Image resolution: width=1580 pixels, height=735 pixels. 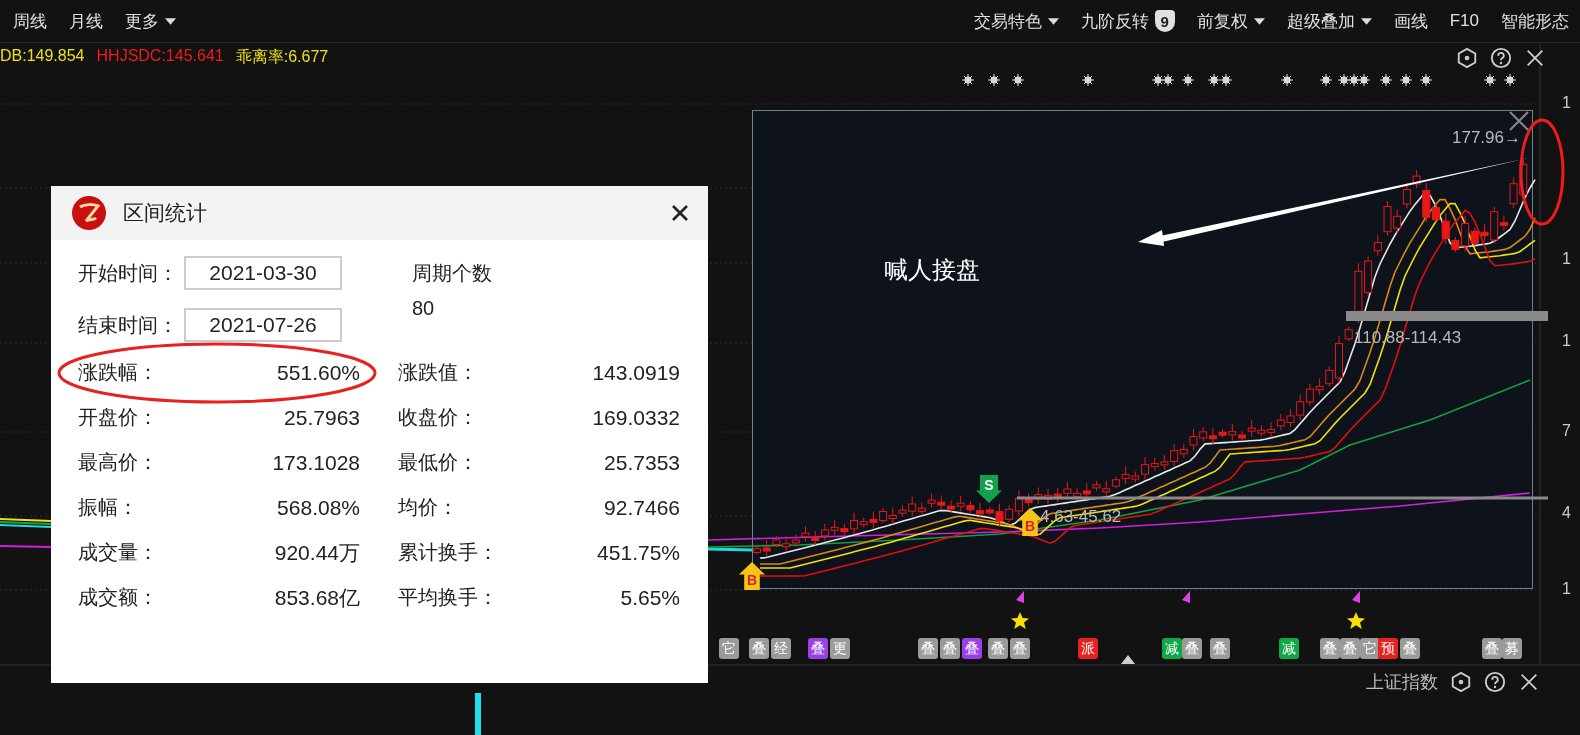 What do you see at coordinates (1164, 21) in the screenshot?
I see `shield-badge: 9` at bounding box center [1164, 21].